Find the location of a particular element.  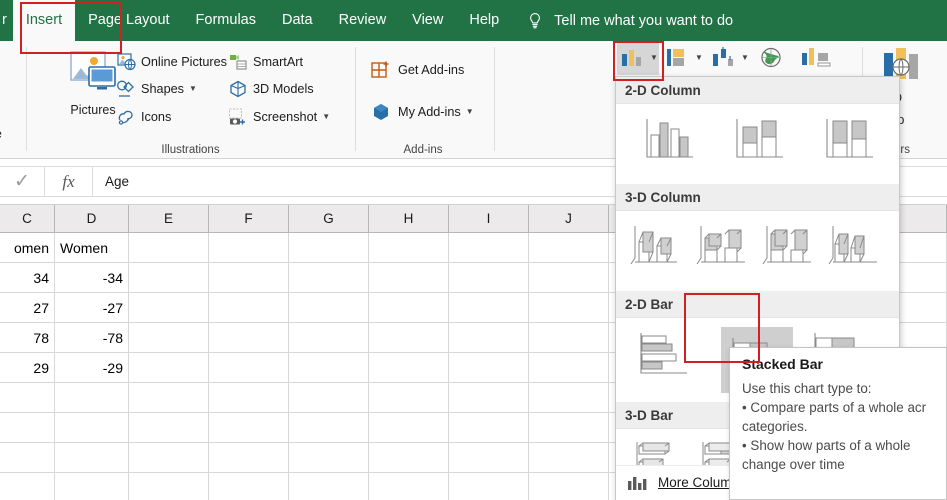

cell-D5: -29 is located at coordinates (92, 368).